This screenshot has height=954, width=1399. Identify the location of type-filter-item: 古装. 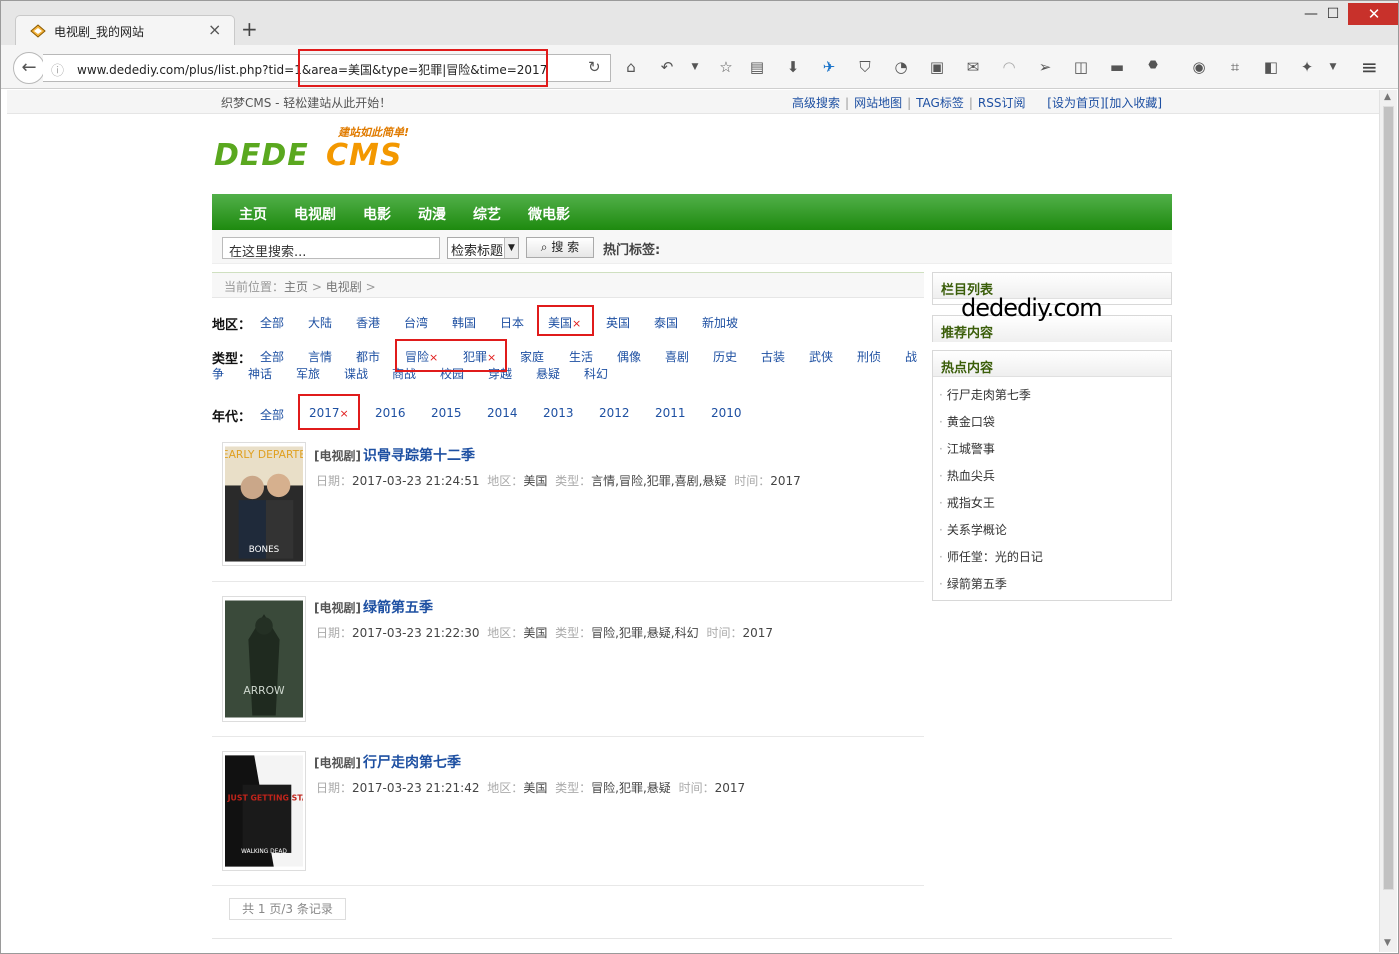
(773, 356).